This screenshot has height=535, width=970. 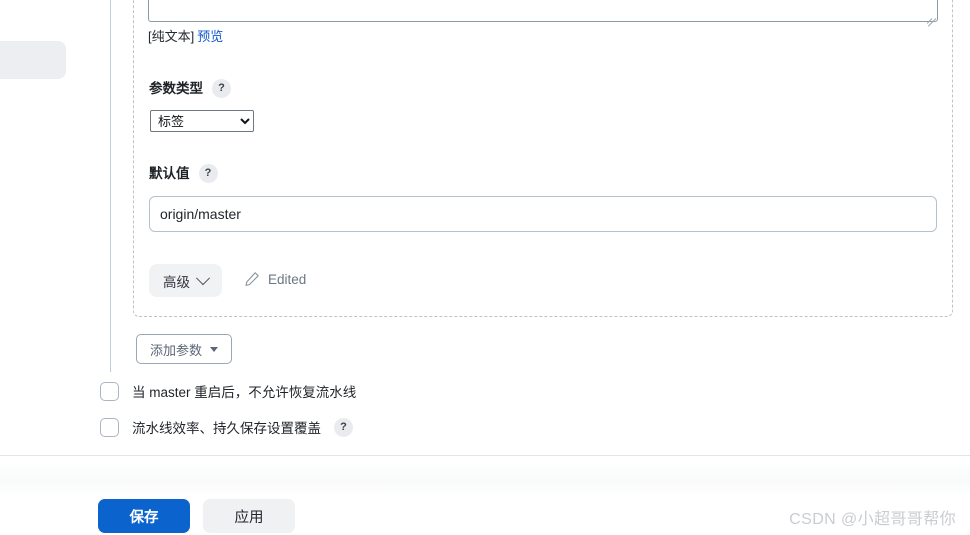 I want to click on plain-text-label: [纯文本], so click(x=171, y=36).